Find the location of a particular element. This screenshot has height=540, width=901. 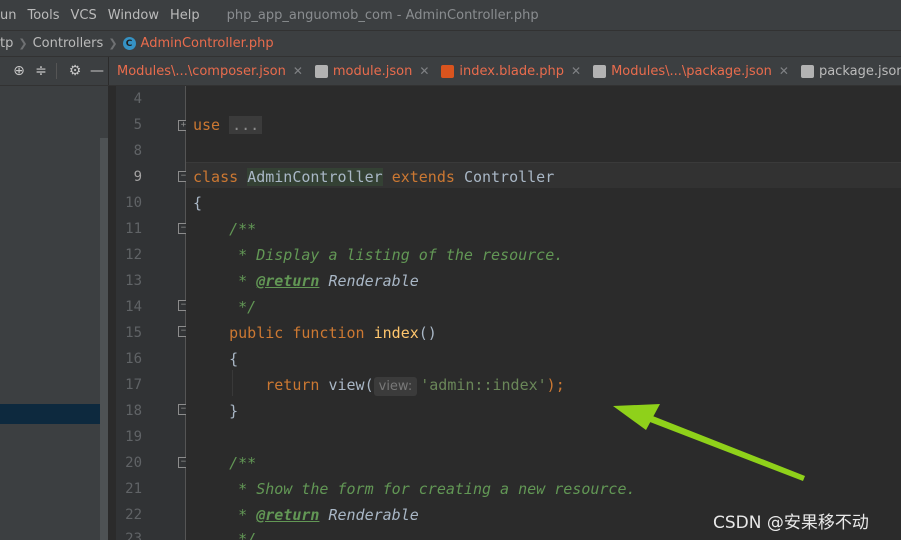

watermark-text: CSDN @安果移不动 is located at coordinates (791, 523).